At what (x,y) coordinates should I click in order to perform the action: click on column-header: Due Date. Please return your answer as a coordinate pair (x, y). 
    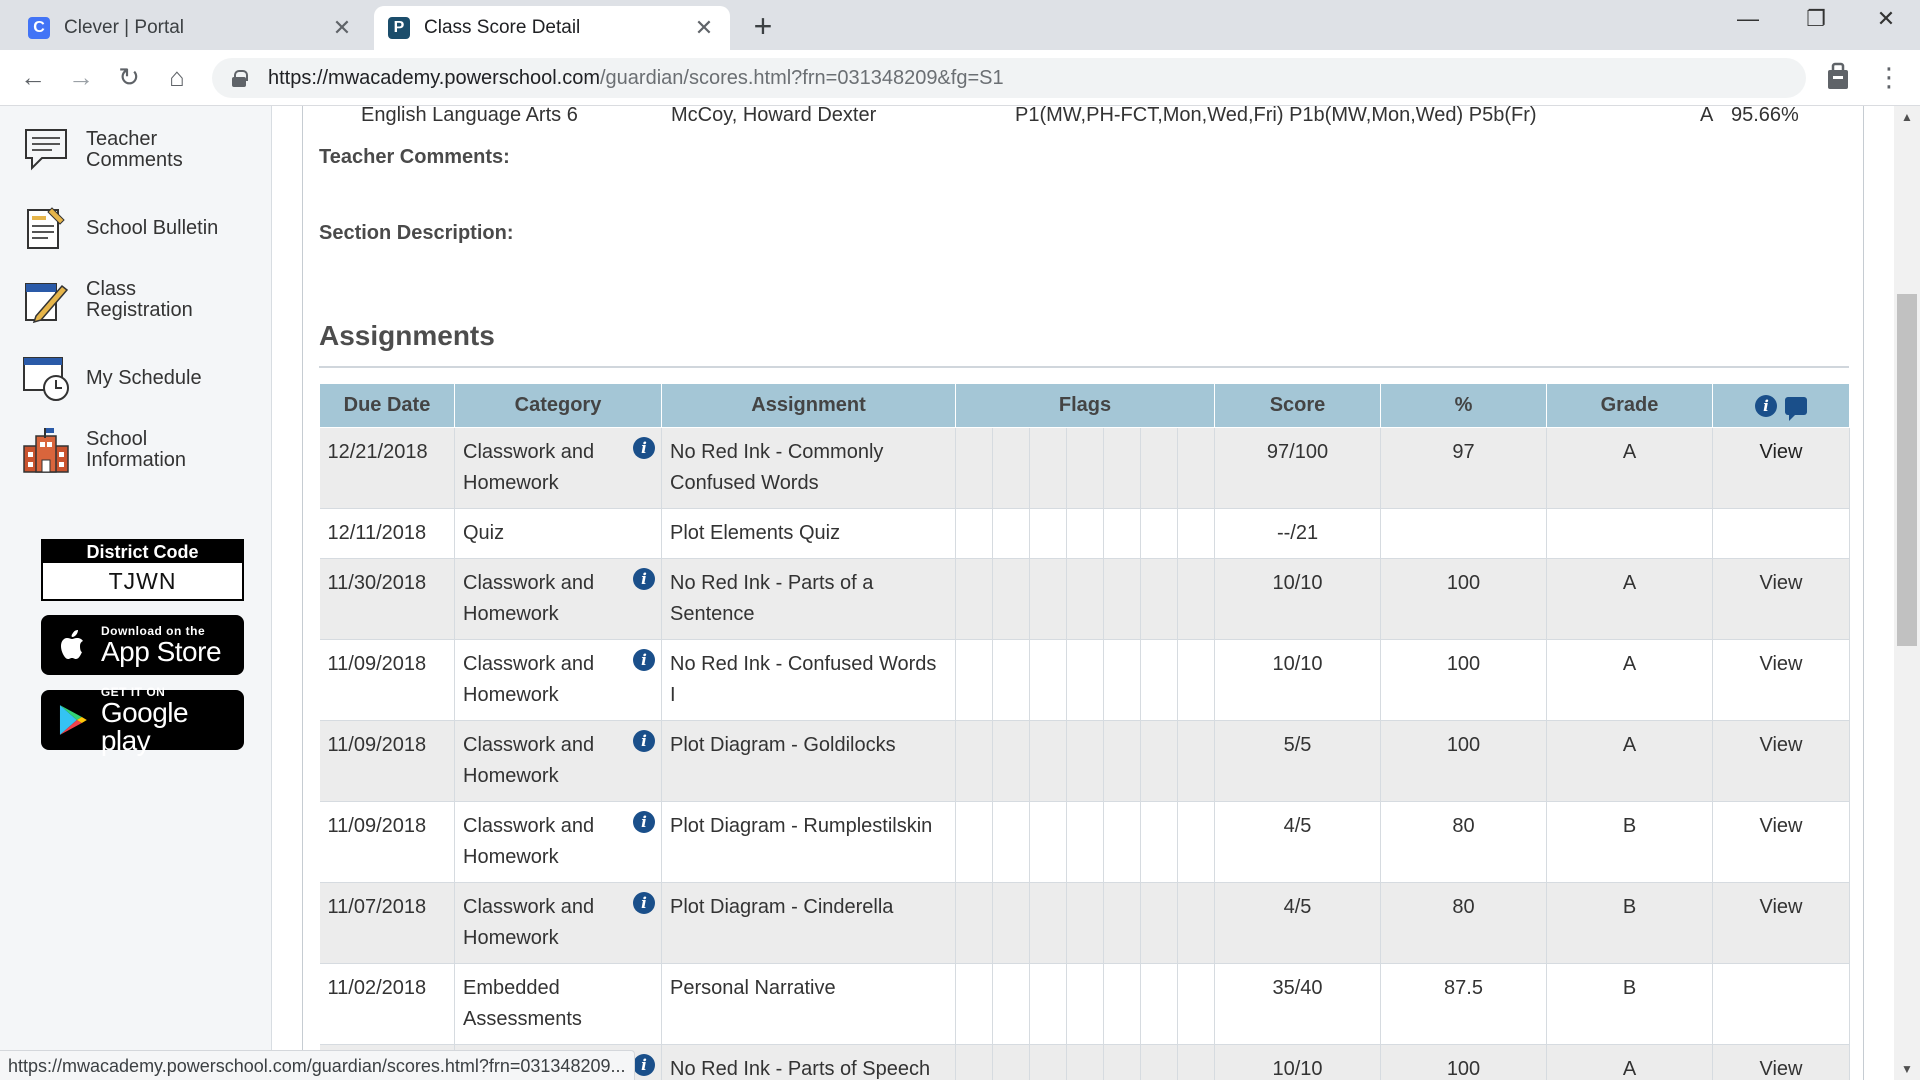
    Looking at the image, I should click on (387, 405).